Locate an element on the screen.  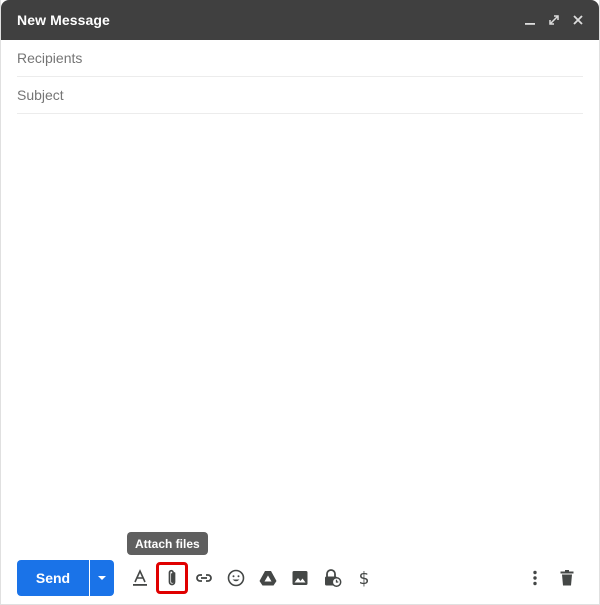
dollar-icon: $ is located at coordinates (364, 578).